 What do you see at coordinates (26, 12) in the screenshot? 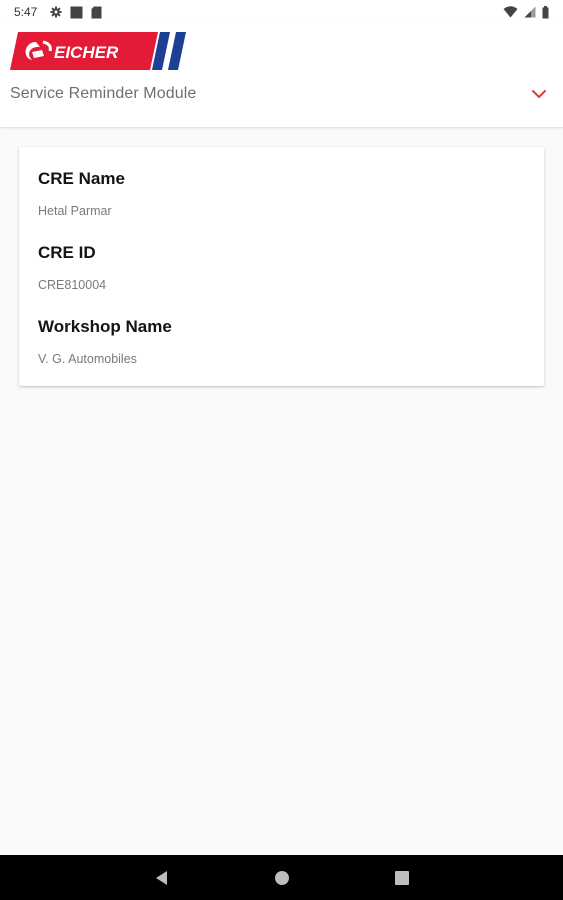
I see `status-time: 5:47` at bounding box center [26, 12].